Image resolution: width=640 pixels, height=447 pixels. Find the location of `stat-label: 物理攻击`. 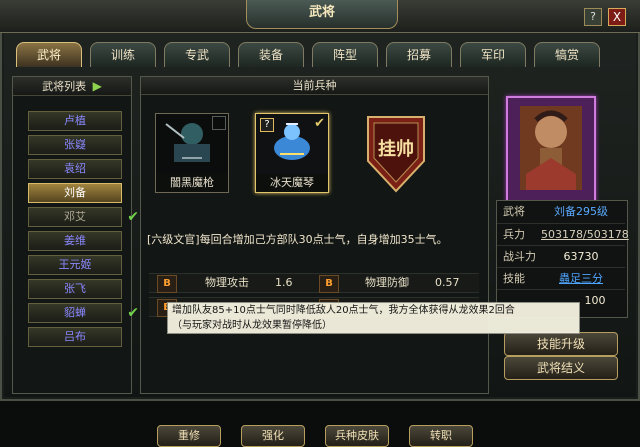

stat-label: 物理攻击 is located at coordinates (227, 282).